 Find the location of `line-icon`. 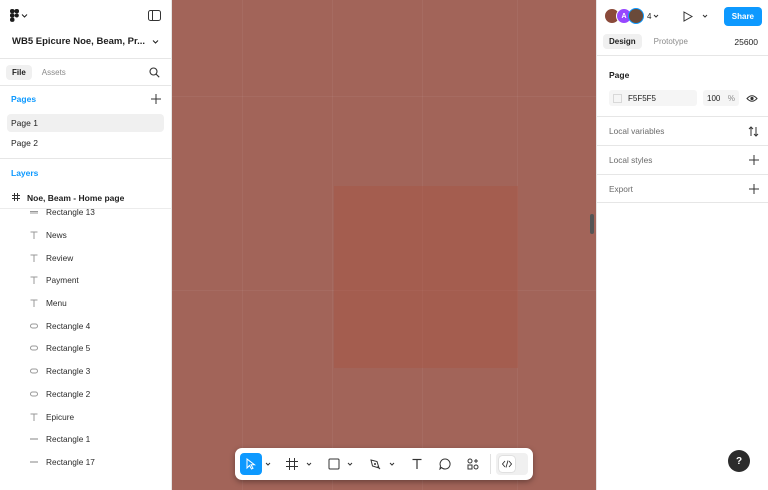

line-icon is located at coordinates (34, 439).